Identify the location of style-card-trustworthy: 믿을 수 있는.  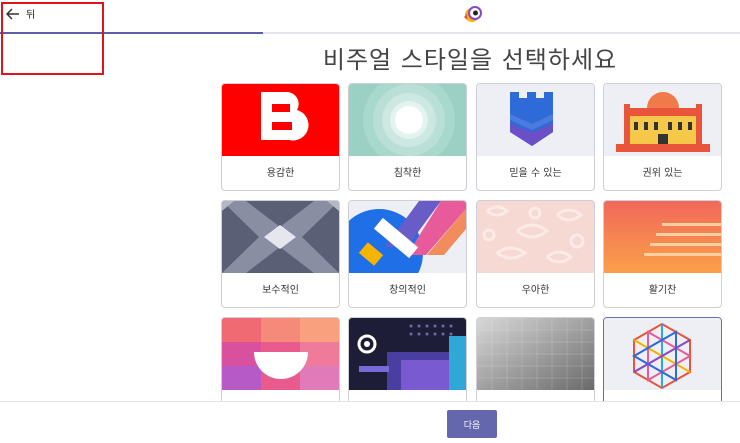
(535, 137).